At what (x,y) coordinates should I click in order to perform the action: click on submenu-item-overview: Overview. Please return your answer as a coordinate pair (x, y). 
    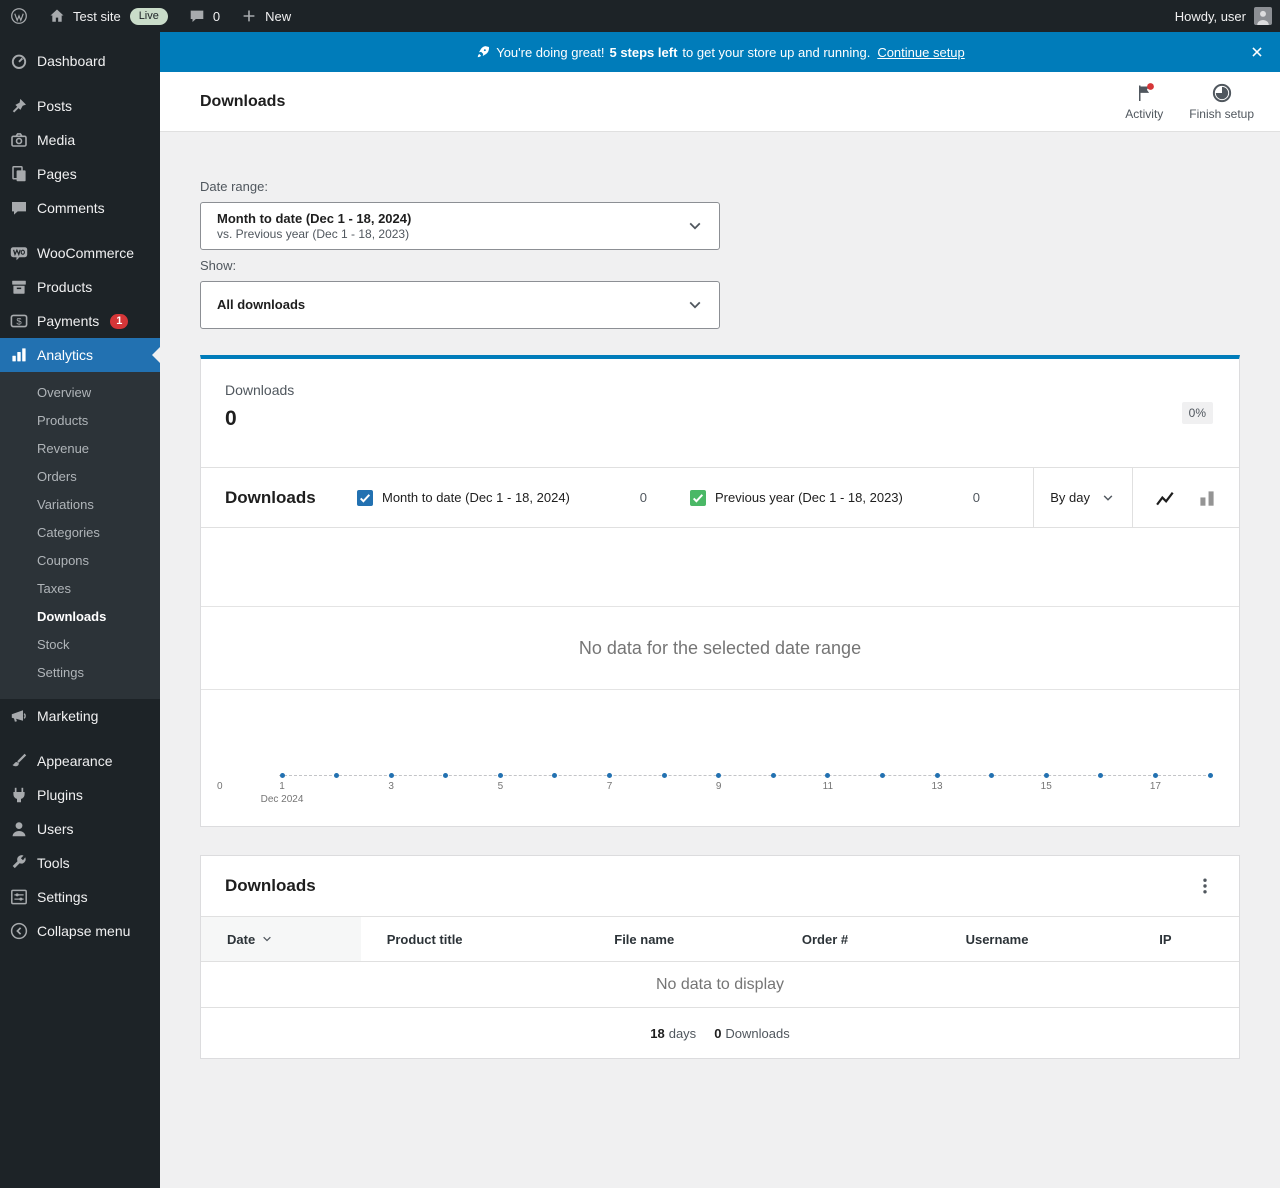
    Looking at the image, I should click on (80, 393).